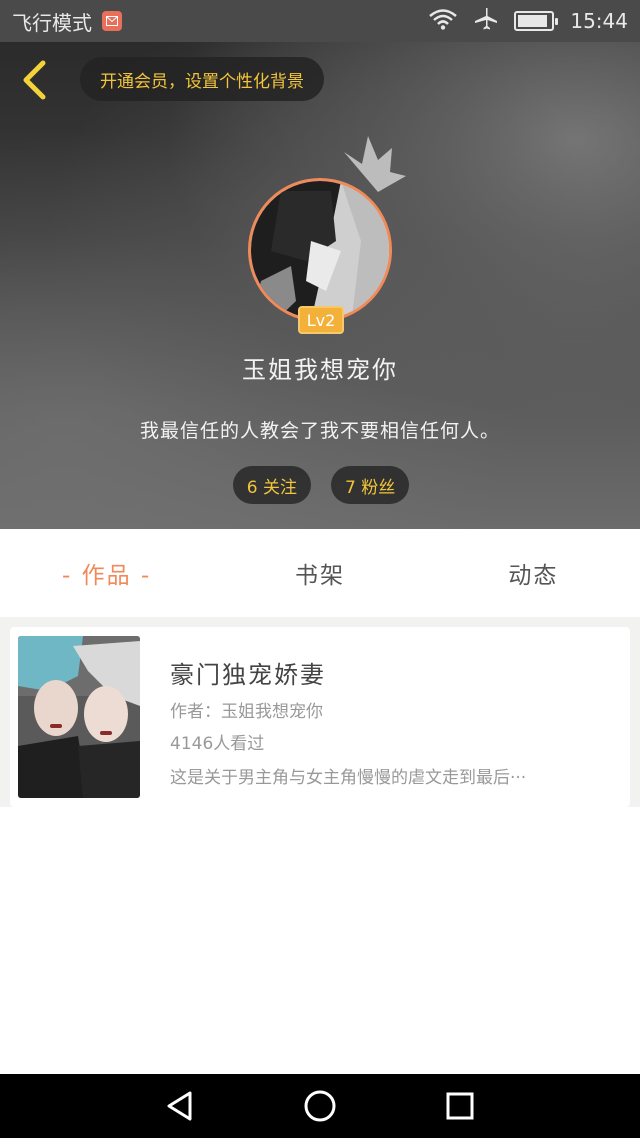 This screenshot has width=640, height=1138. I want to click on home-icon, so click(320, 1106).